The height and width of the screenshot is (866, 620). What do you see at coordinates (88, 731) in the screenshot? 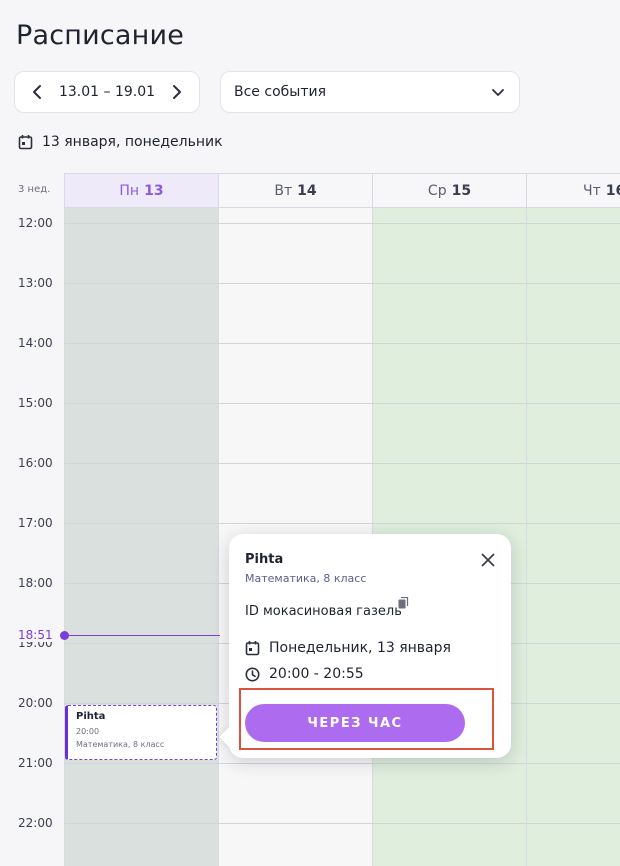
I see `event-time: 20:00` at bounding box center [88, 731].